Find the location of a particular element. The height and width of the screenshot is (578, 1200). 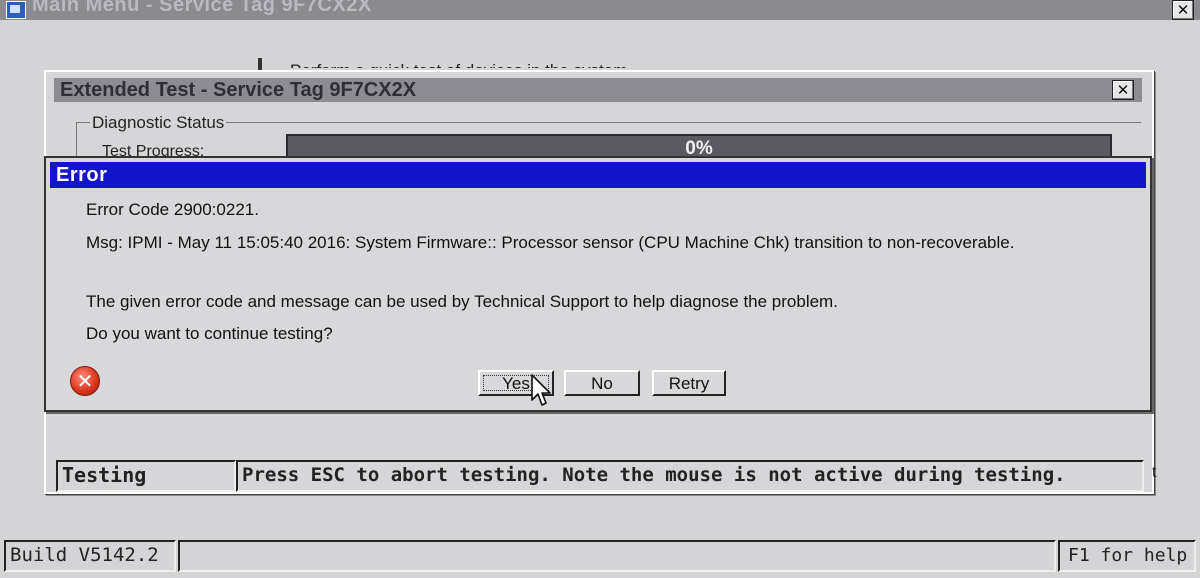

error-code-line: Error Code 2900:0221. is located at coordinates (172, 209).